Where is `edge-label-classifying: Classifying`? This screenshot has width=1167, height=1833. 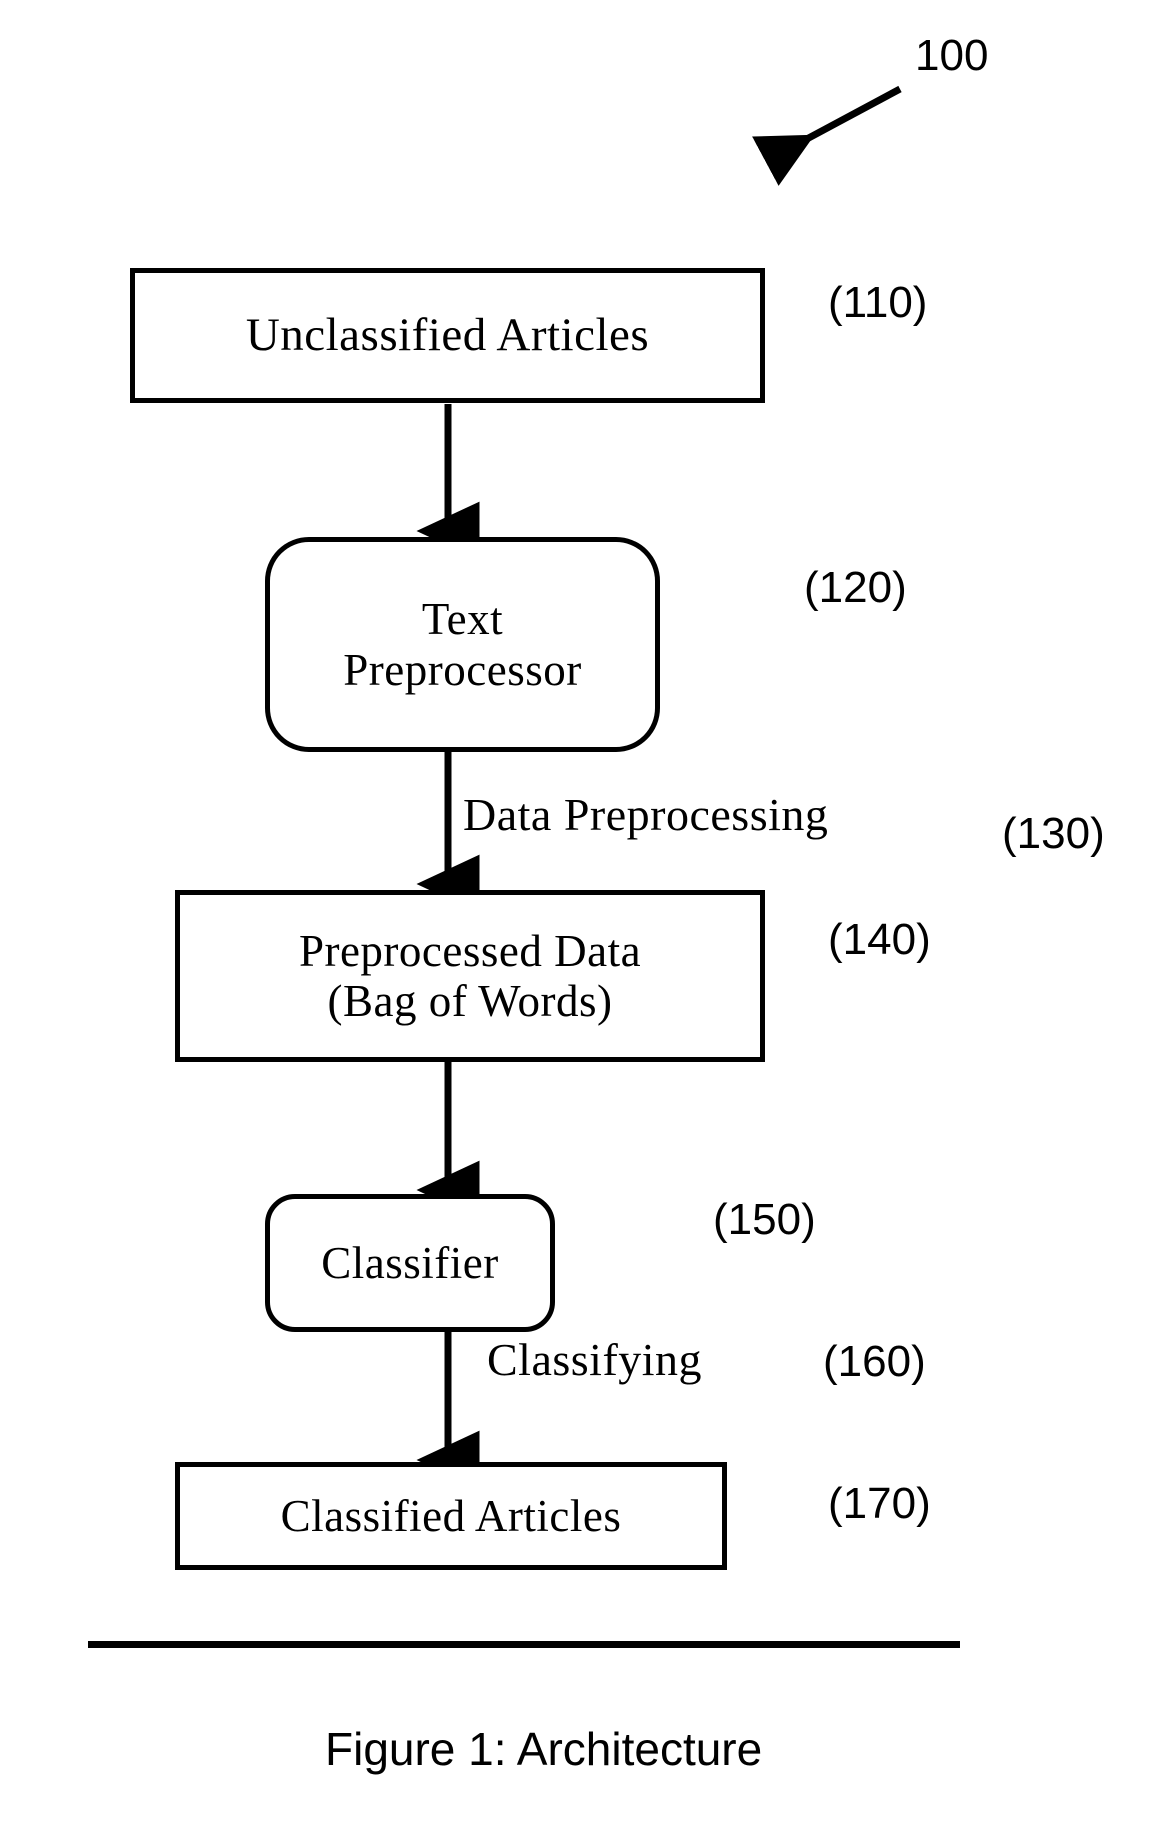 edge-label-classifying: Classifying is located at coordinates (595, 1359).